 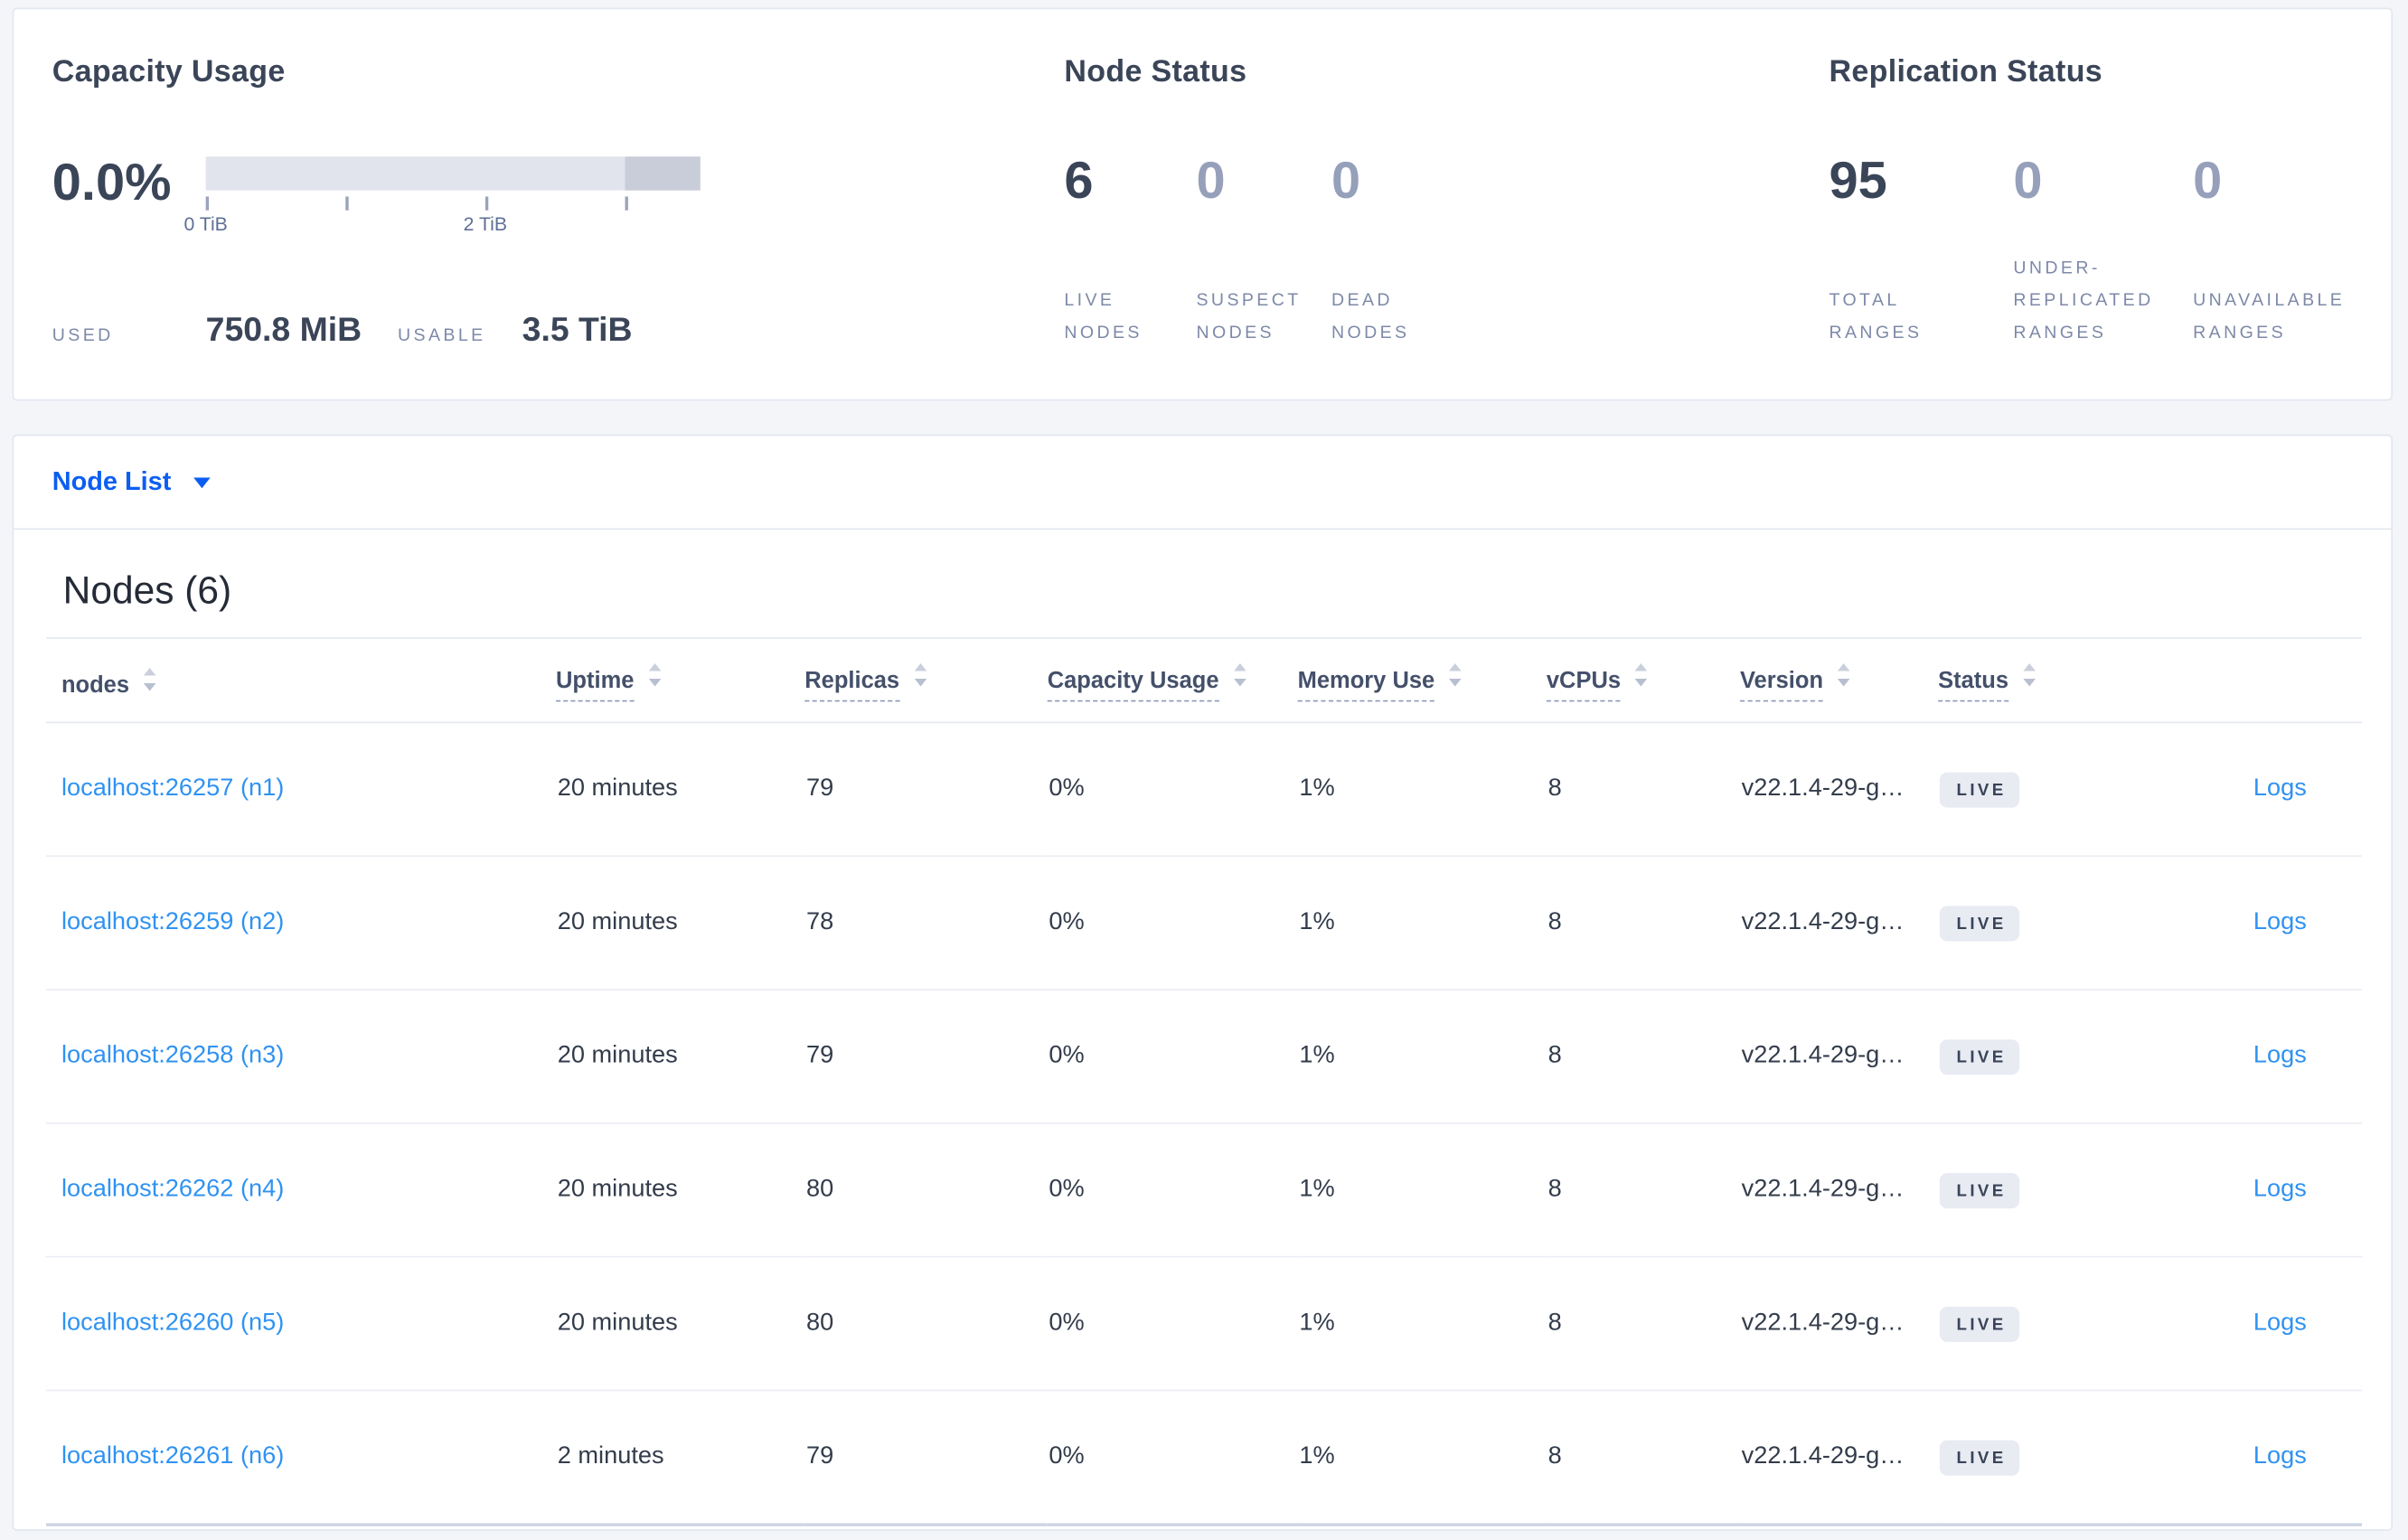 I want to click on capacity-bar, so click(x=453, y=173).